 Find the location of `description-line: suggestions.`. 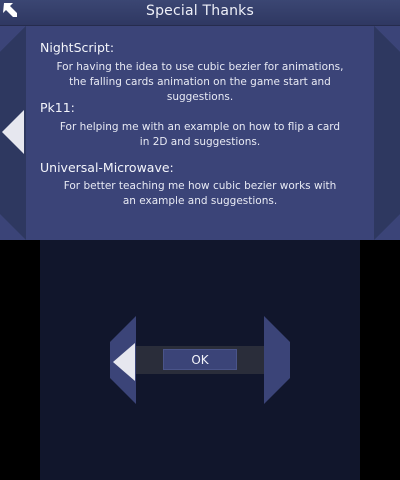

description-line: suggestions. is located at coordinates (200, 97).